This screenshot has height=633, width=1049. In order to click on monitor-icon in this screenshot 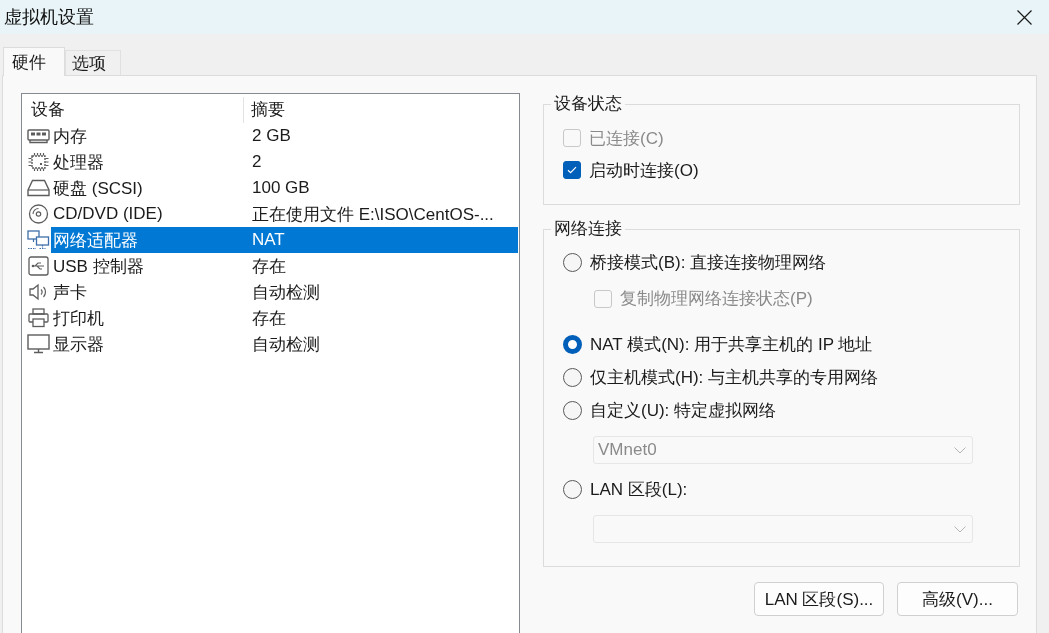, I will do `click(38, 344)`.